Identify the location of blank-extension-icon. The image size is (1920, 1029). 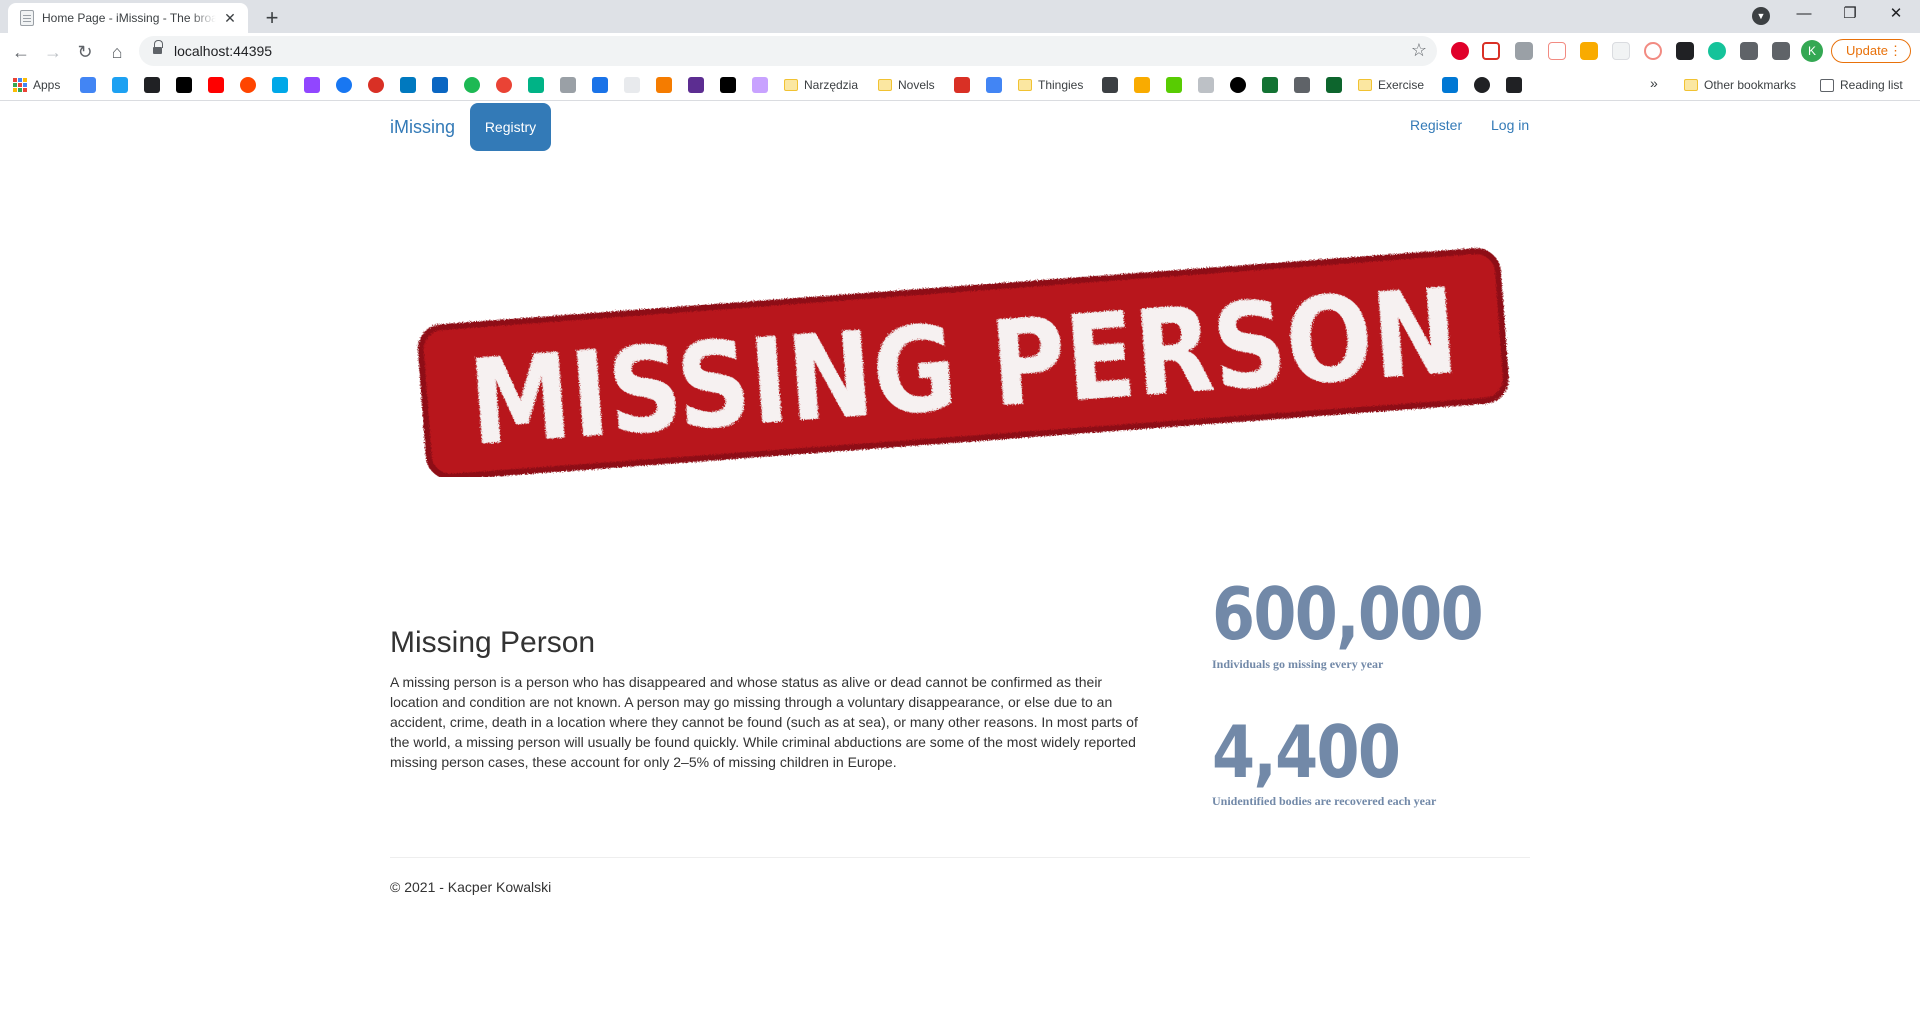
(1621, 51).